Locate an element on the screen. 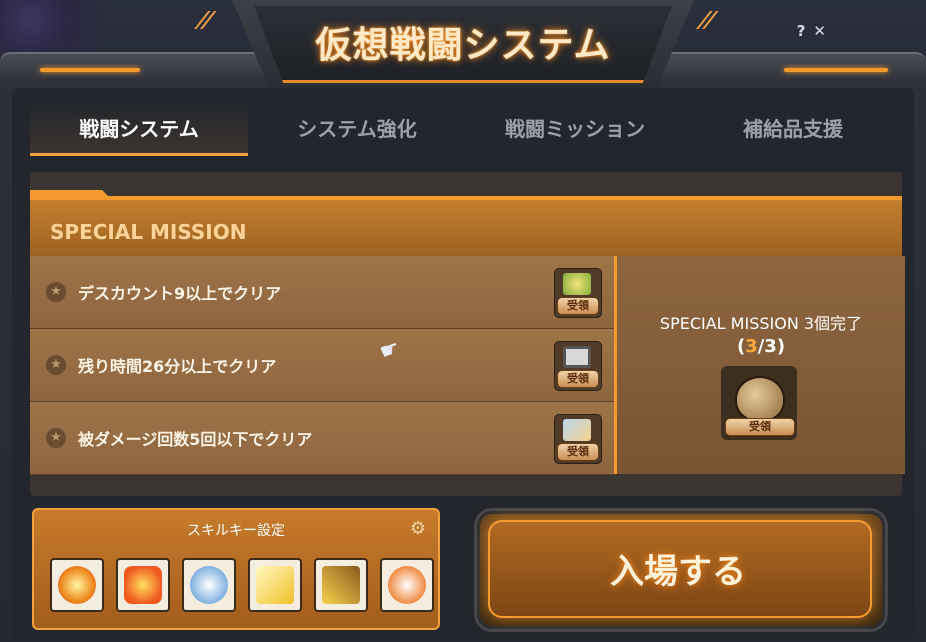 This screenshot has width=926, height=642. mission-row: ★ 被ダメージ回数5回以下でクリア 受領 is located at coordinates (322, 438).